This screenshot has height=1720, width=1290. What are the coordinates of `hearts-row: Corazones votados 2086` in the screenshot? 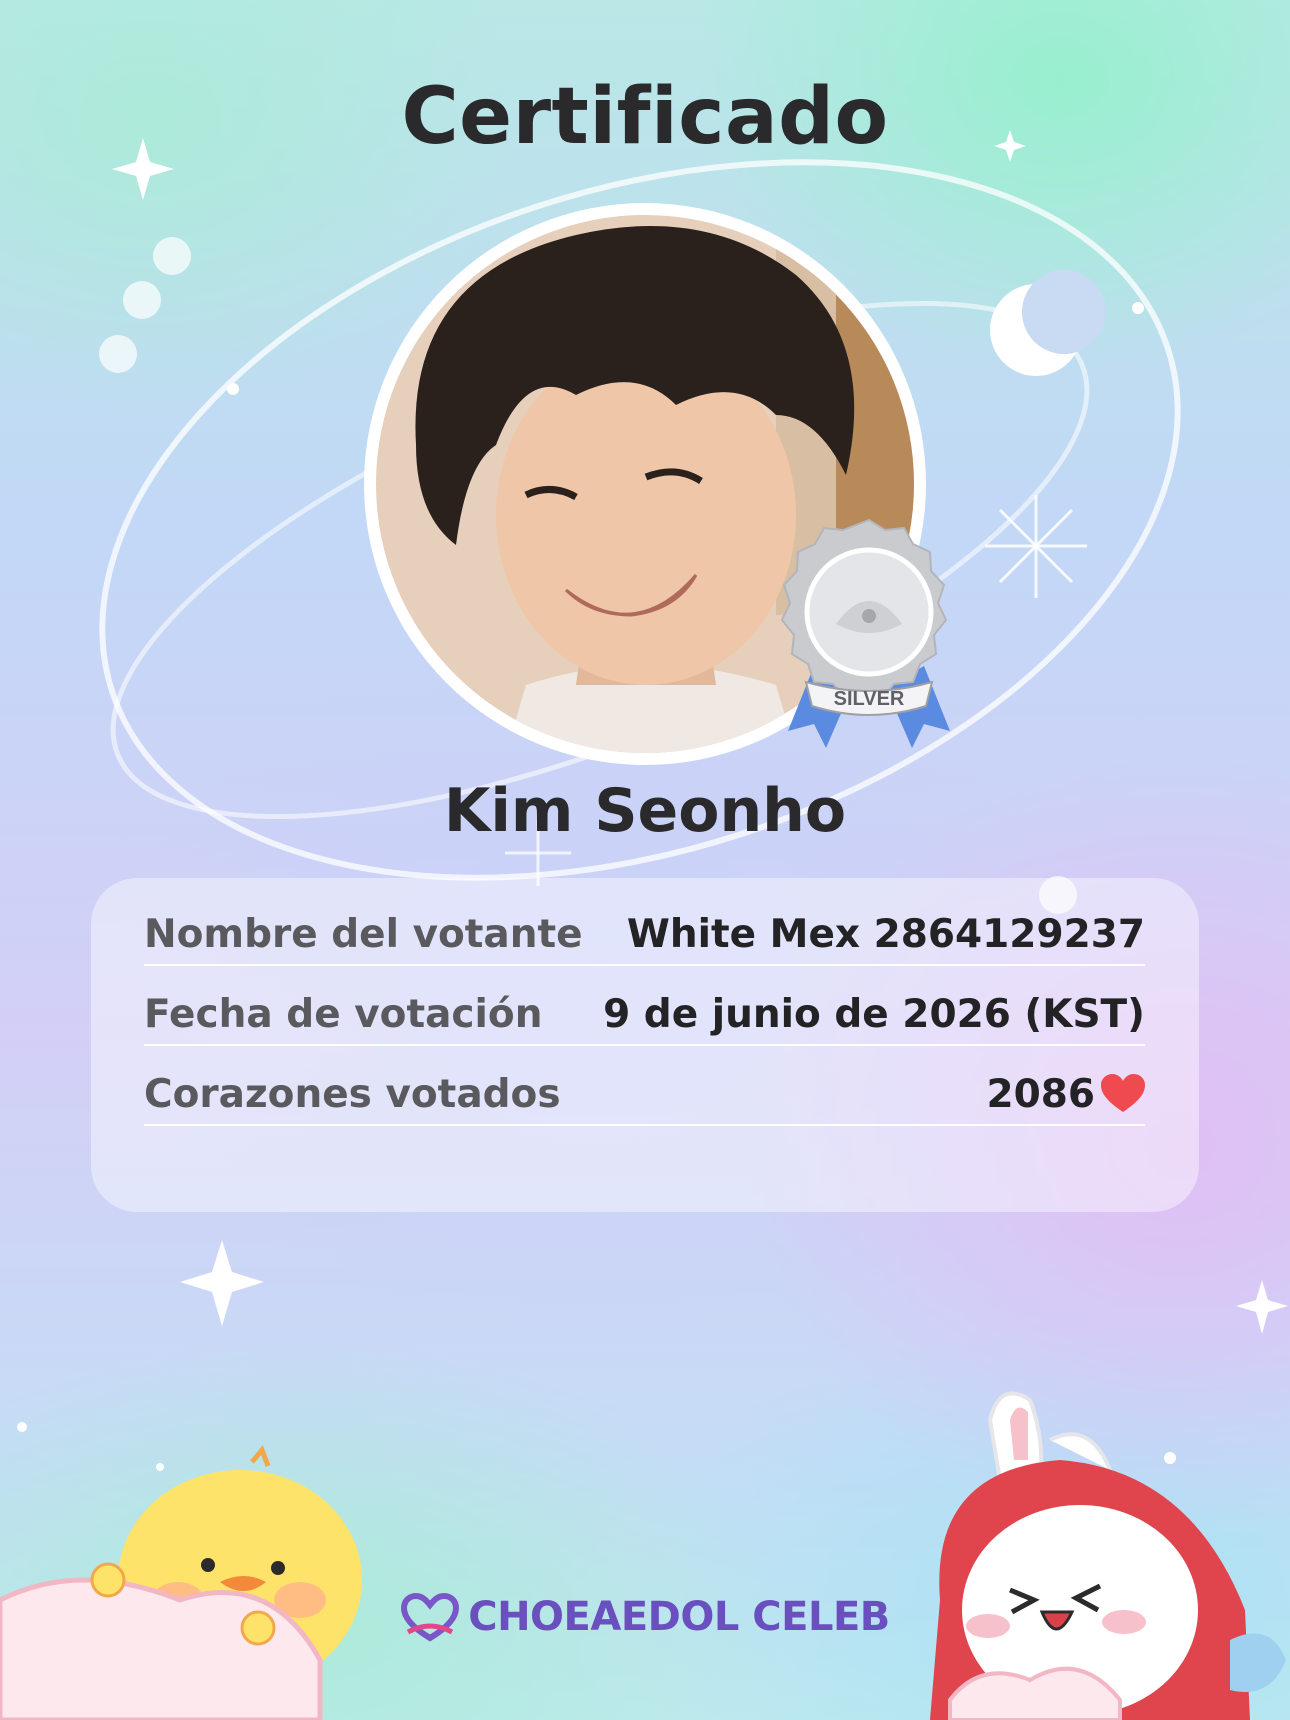 It's located at (644, 1095).